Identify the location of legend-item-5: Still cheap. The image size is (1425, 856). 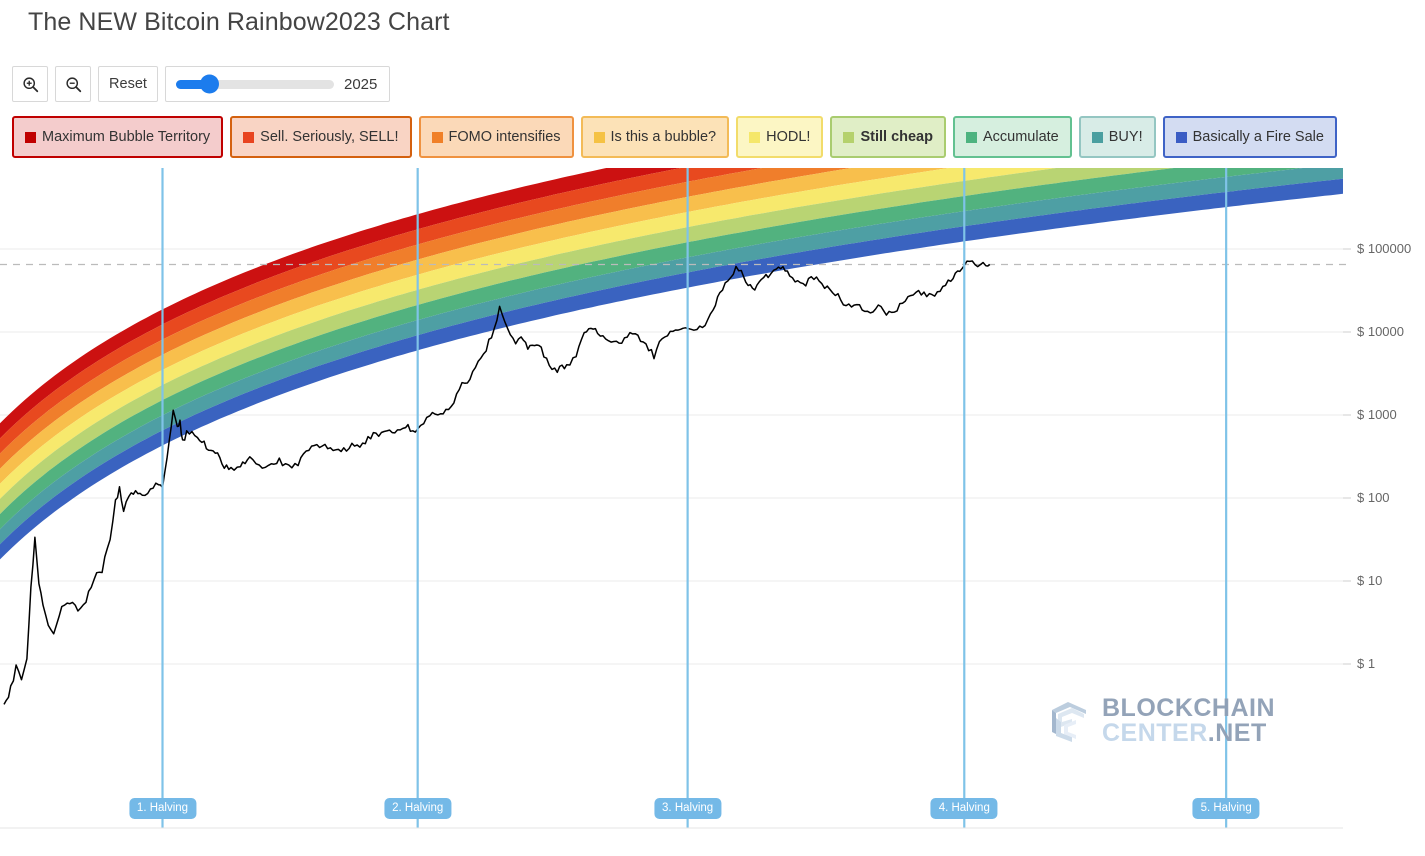
(888, 137).